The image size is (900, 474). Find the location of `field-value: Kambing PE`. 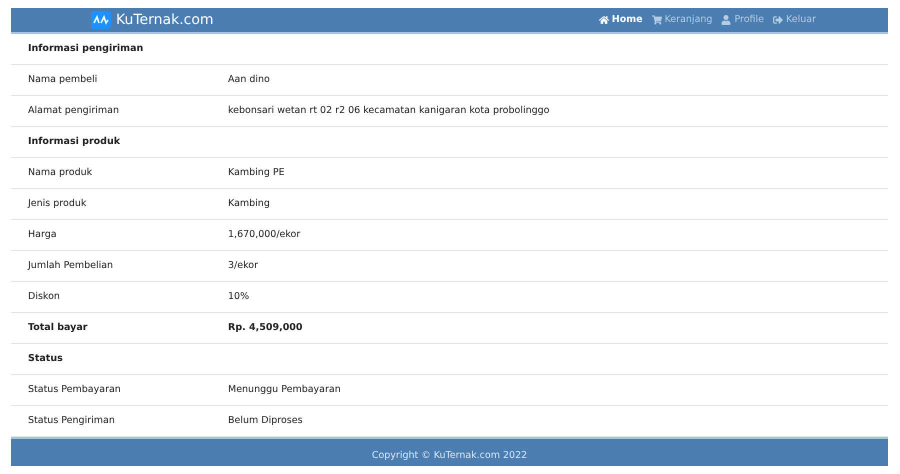

field-value: Kambing PE is located at coordinates (256, 172).